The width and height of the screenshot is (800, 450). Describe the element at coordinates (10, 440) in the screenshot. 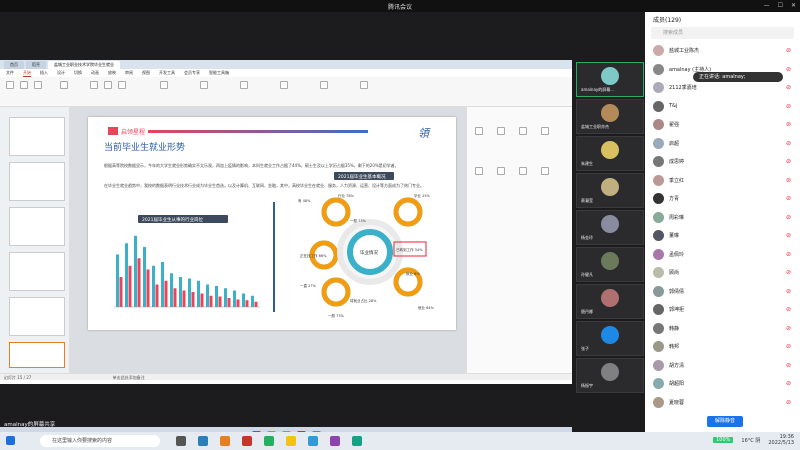

I see `windows-start-icon` at that location.